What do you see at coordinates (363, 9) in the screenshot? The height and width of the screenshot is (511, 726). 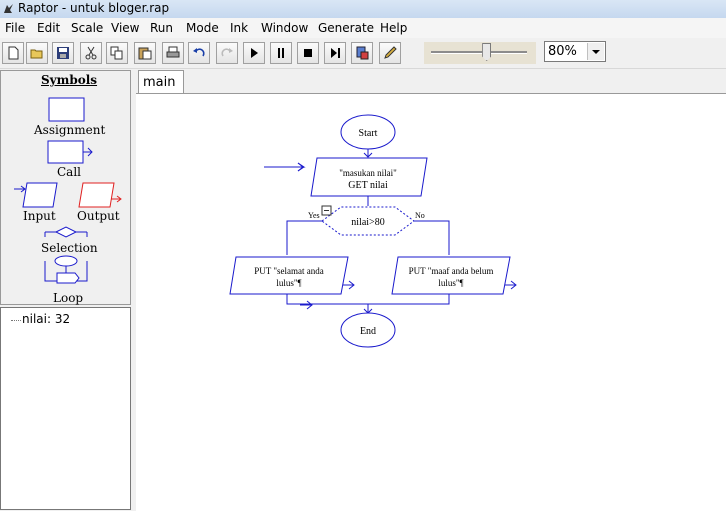 I see `title-bar: Raptor - untuk bloger.rap` at bounding box center [363, 9].